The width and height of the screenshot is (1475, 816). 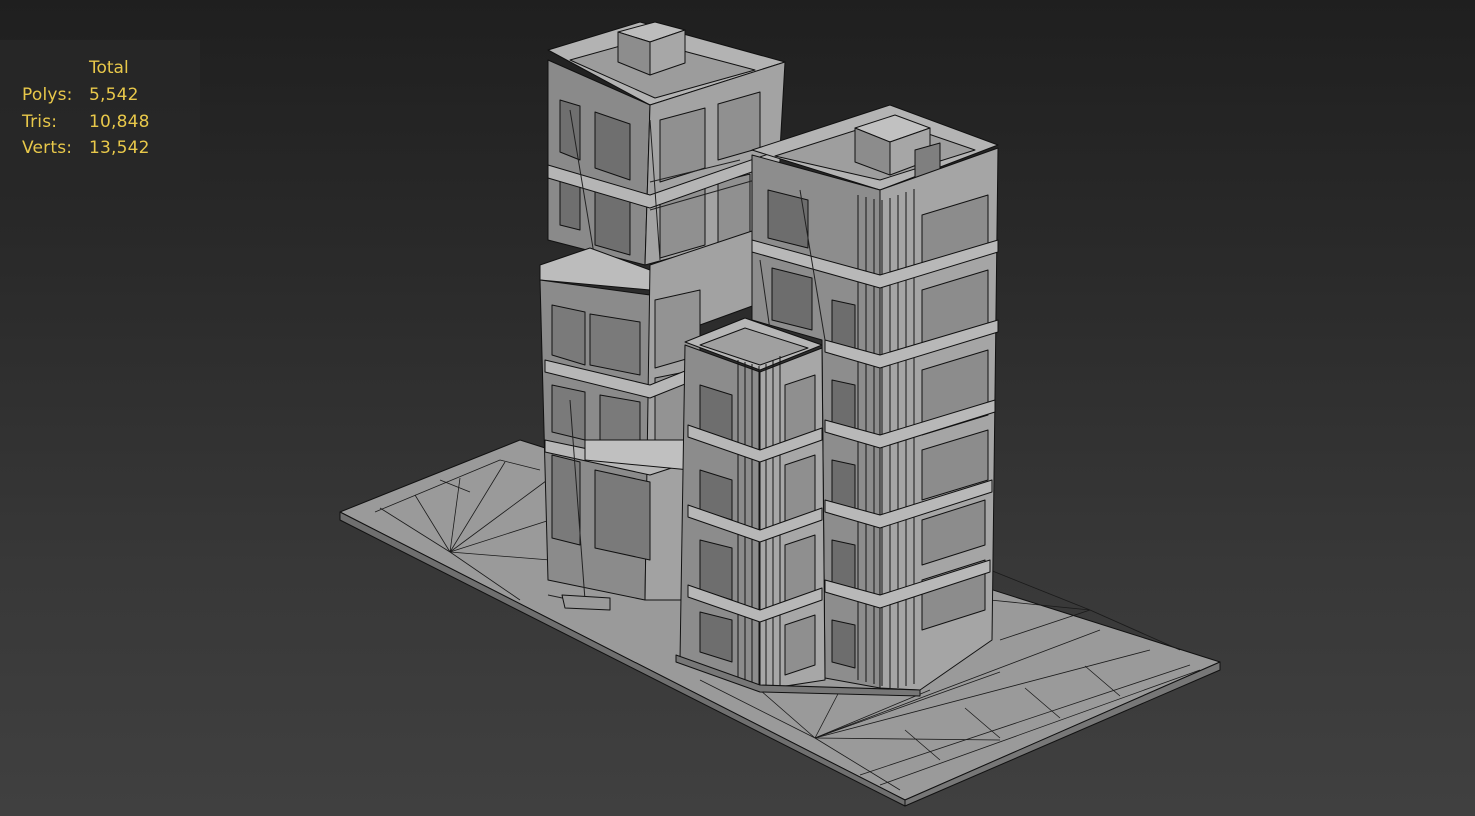 I want to click on stats-row-verts: Verts: 13,542, so click(x=86, y=148).